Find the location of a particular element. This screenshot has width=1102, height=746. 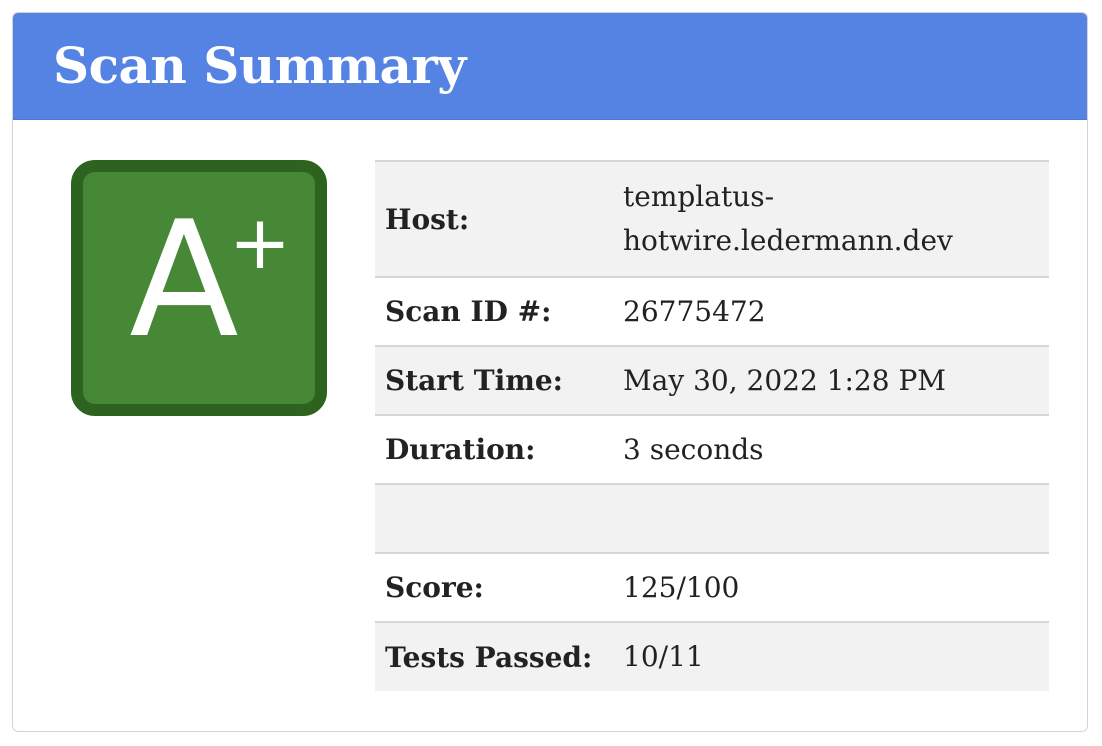

summary-row-scan-id: Scan ID #: 26775472 is located at coordinates (712, 311).